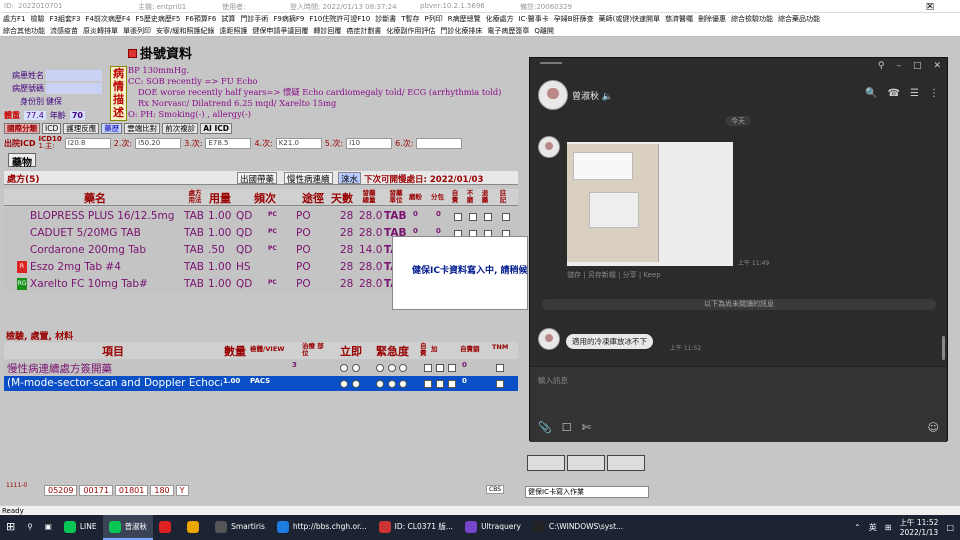  Describe the element at coordinates (464, 19) in the screenshot. I see `menu-item: R病歷總覽` at that location.